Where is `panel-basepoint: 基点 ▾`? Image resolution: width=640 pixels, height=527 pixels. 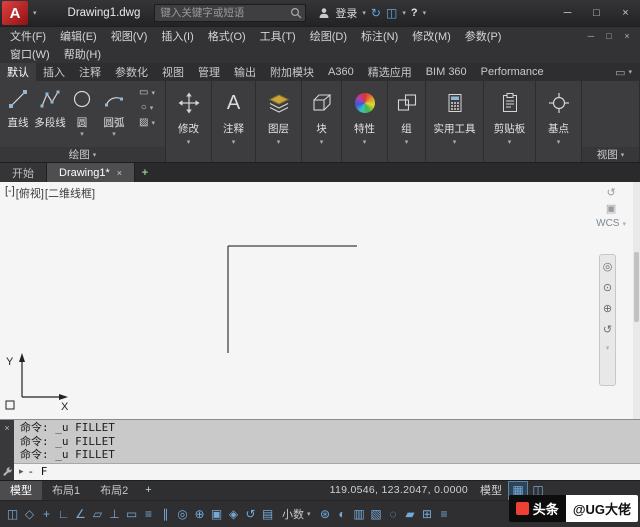
panel-basepoint: 基点 ▾ is located at coordinates (559, 121).